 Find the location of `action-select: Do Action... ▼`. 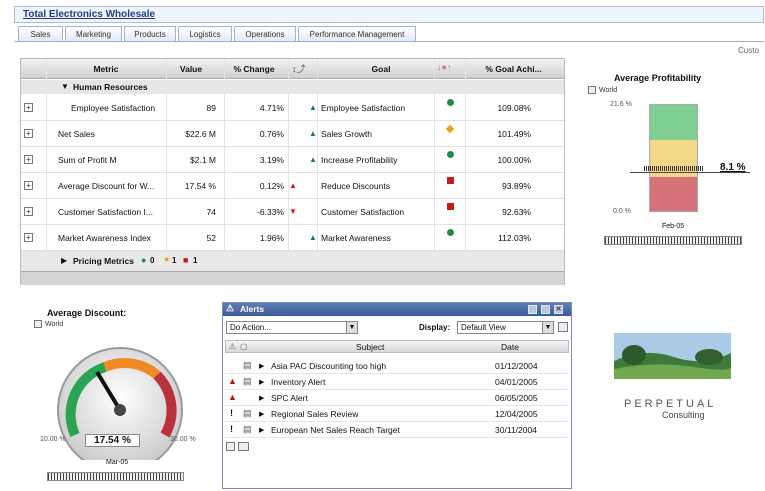

action-select: Do Action... ▼ is located at coordinates (292, 327).